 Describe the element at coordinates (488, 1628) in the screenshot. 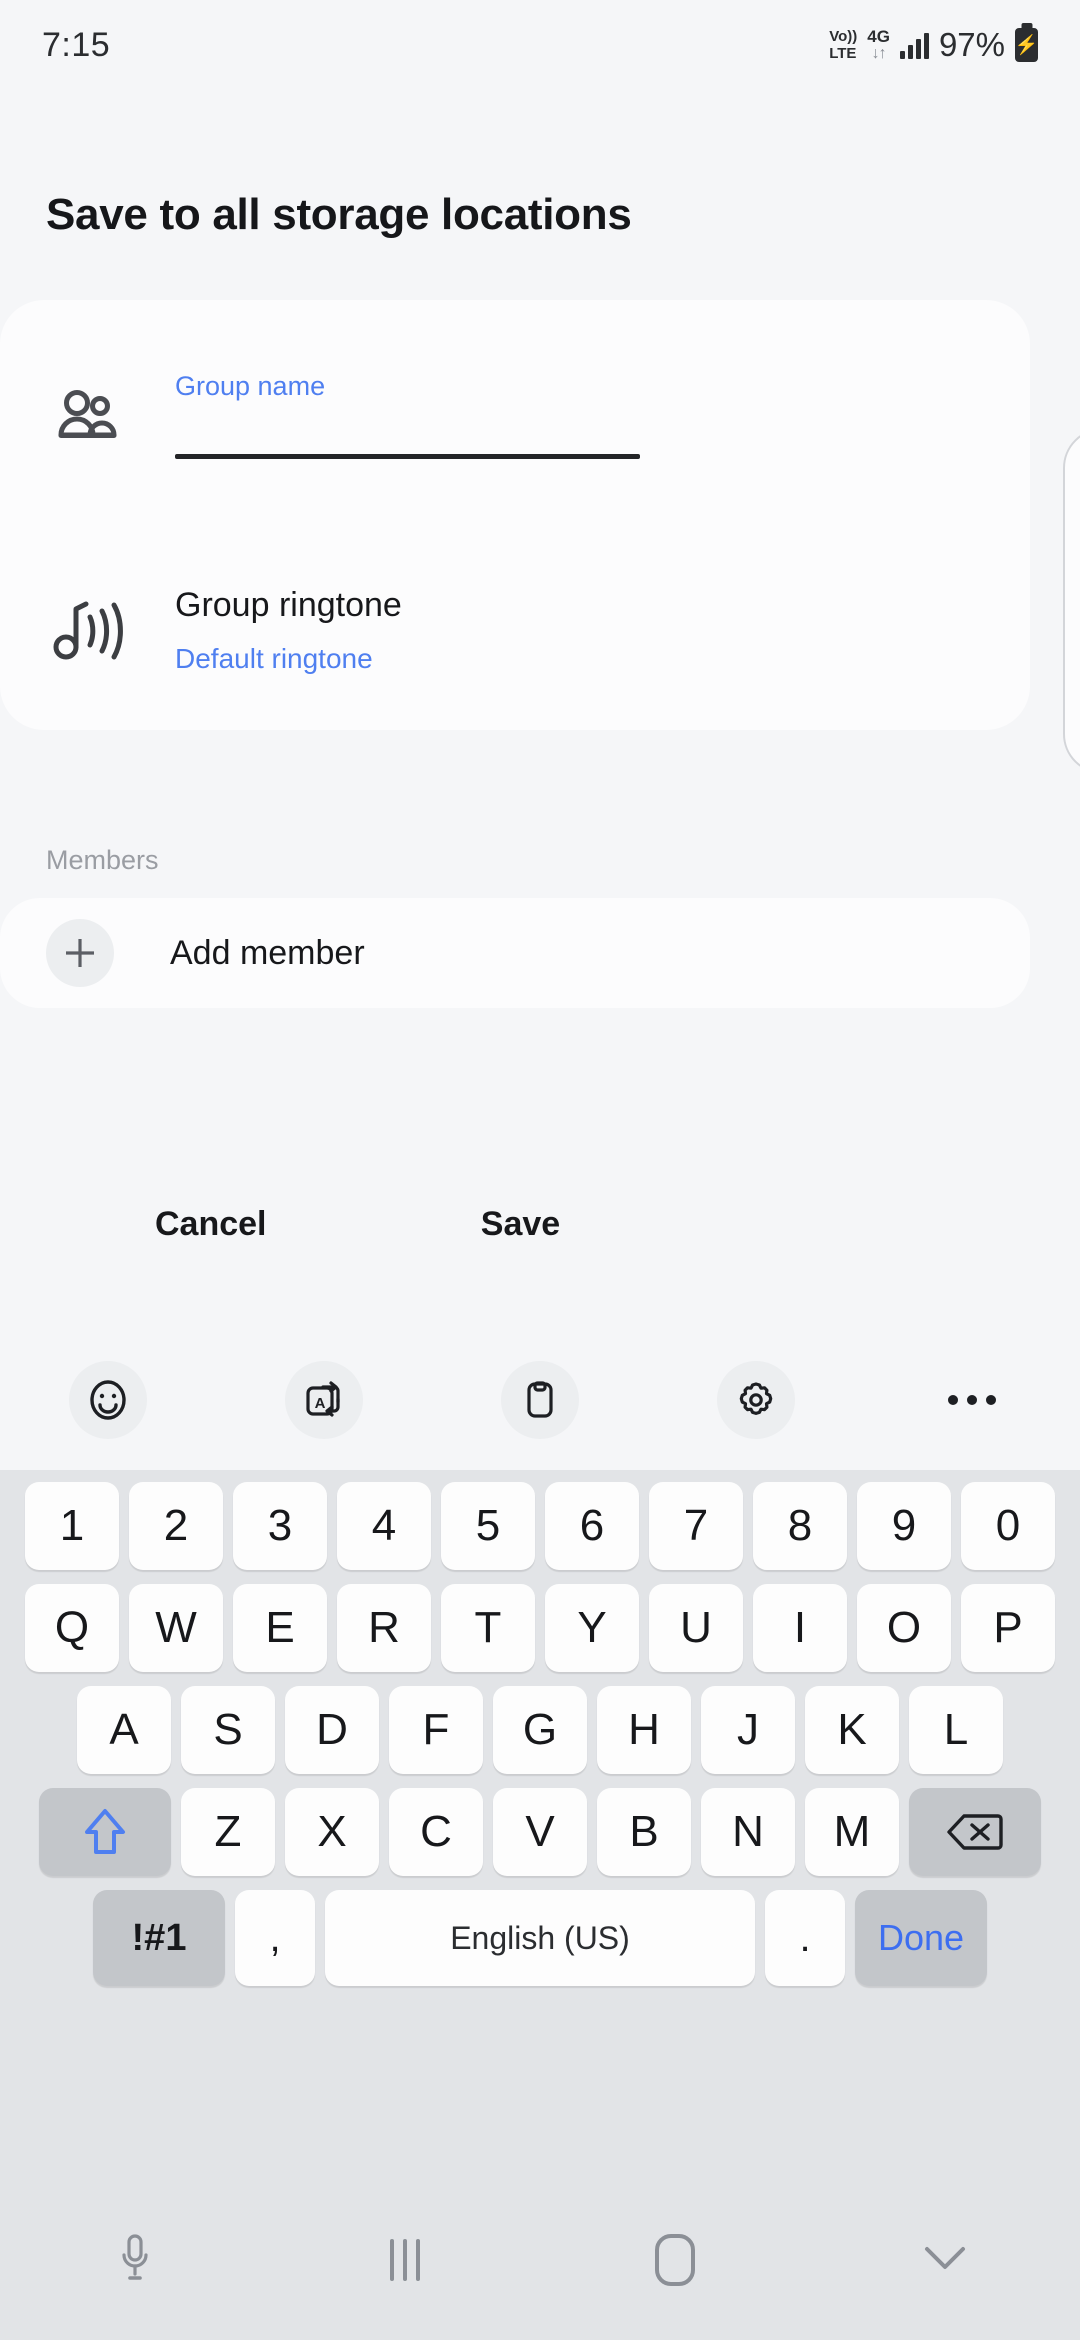

I see `key-t: T` at that location.